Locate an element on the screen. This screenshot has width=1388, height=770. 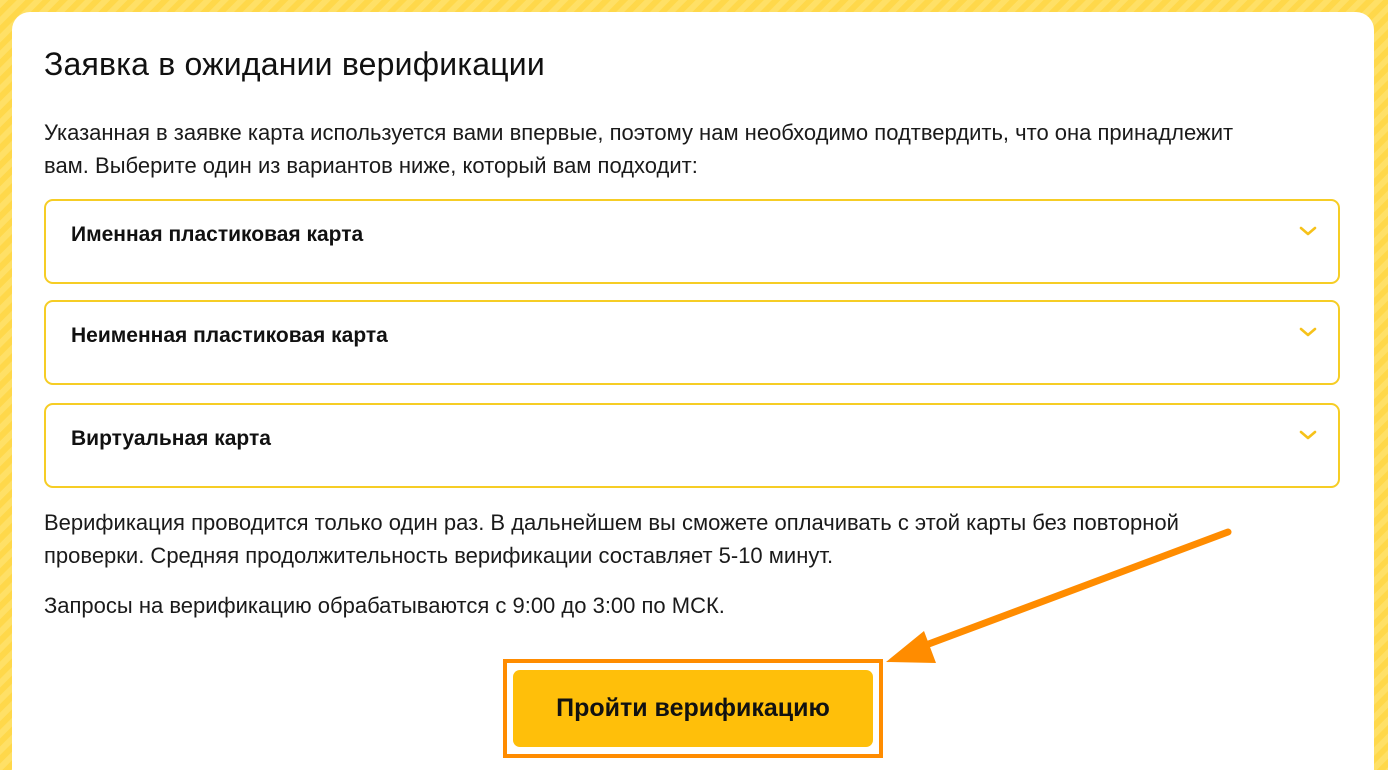
verify-button: Пройти верификацию is located at coordinates (693, 708).